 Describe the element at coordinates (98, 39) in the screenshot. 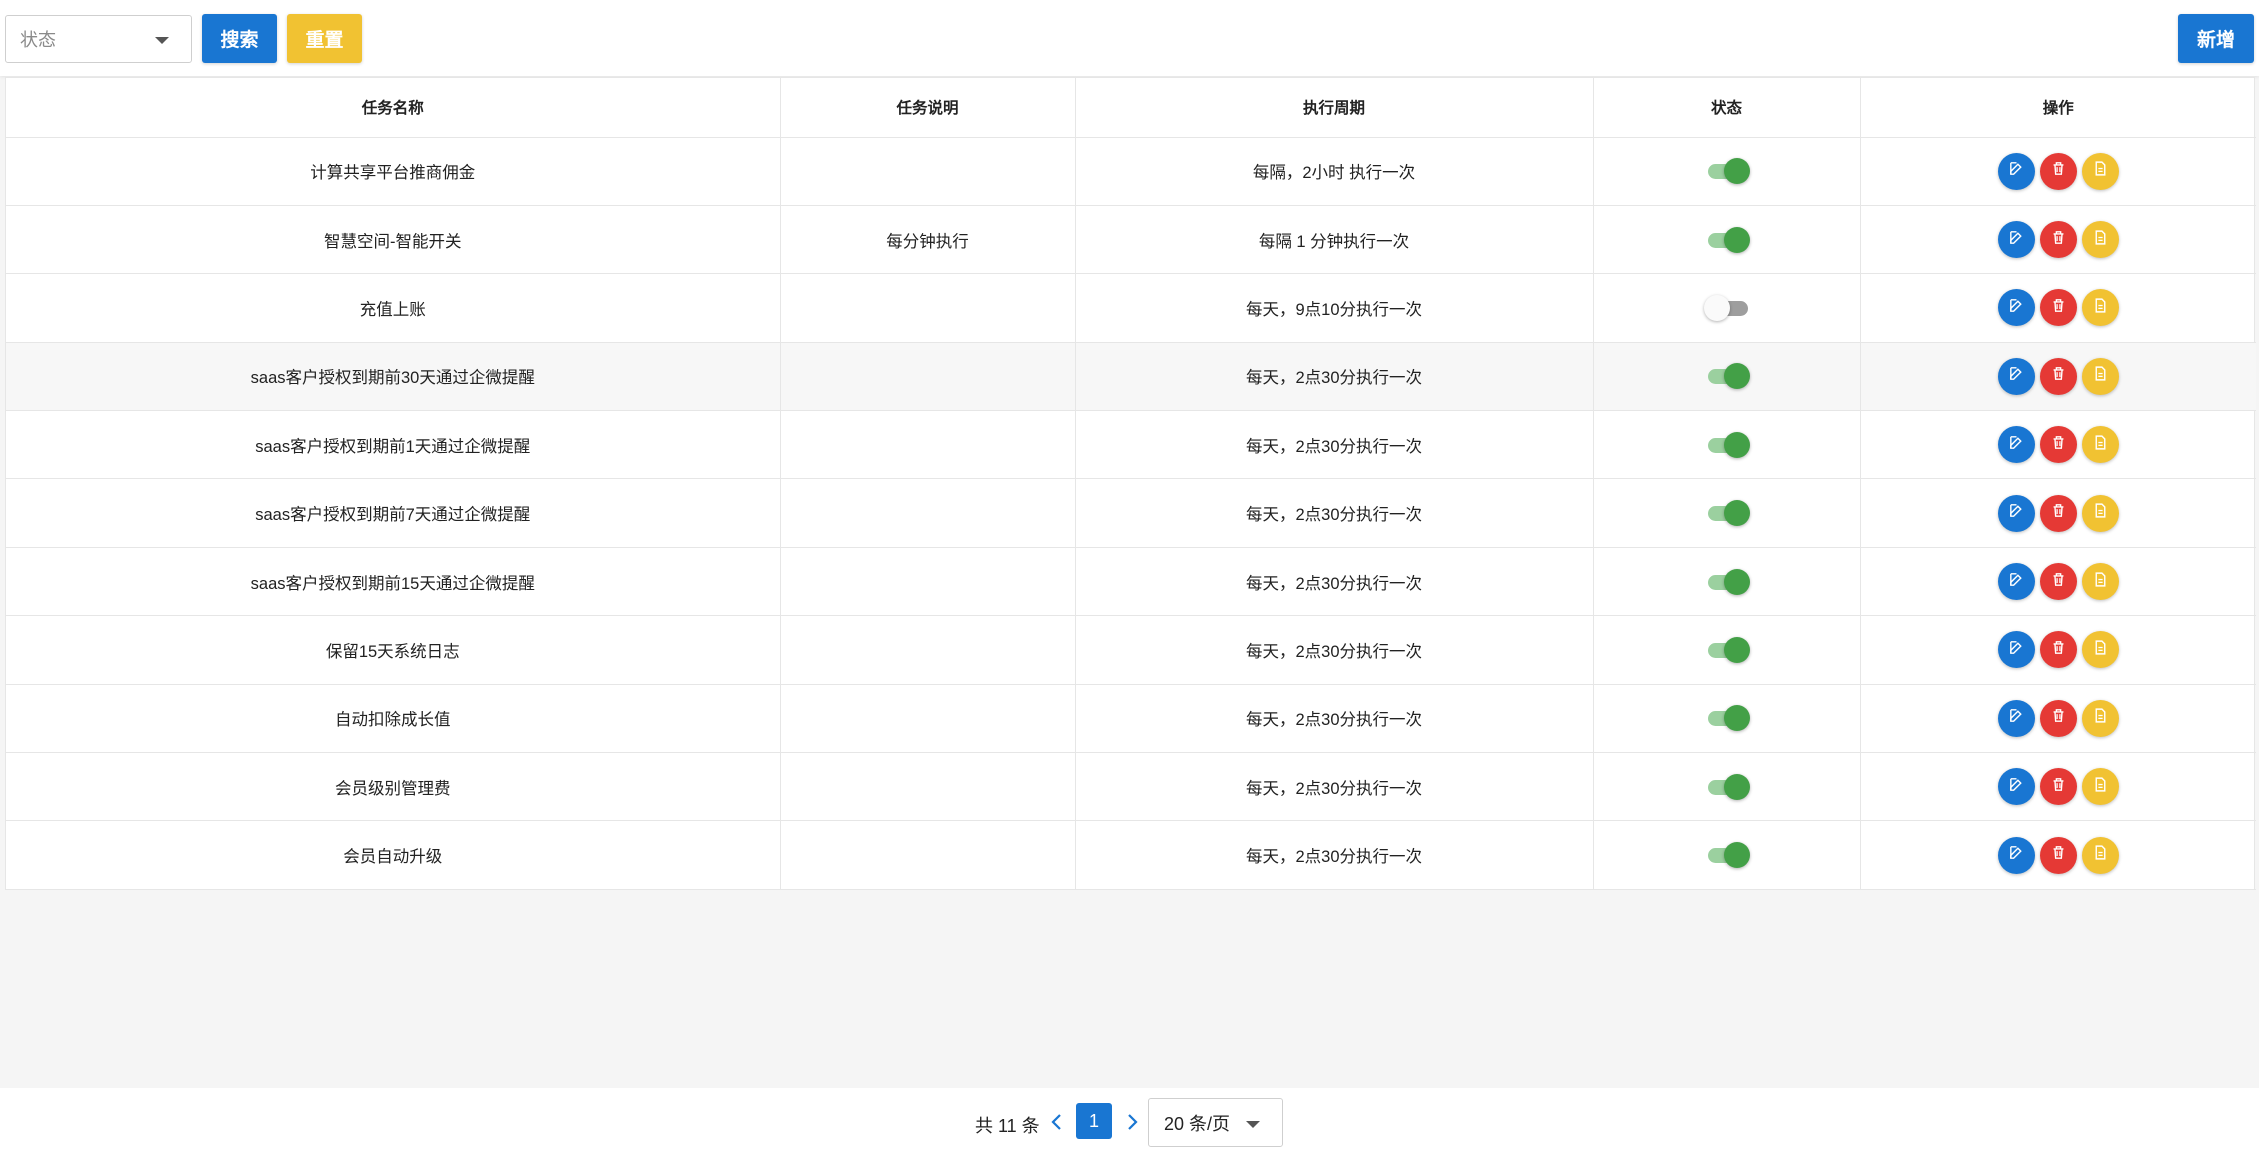

I see `status-select: 状态` at that location.